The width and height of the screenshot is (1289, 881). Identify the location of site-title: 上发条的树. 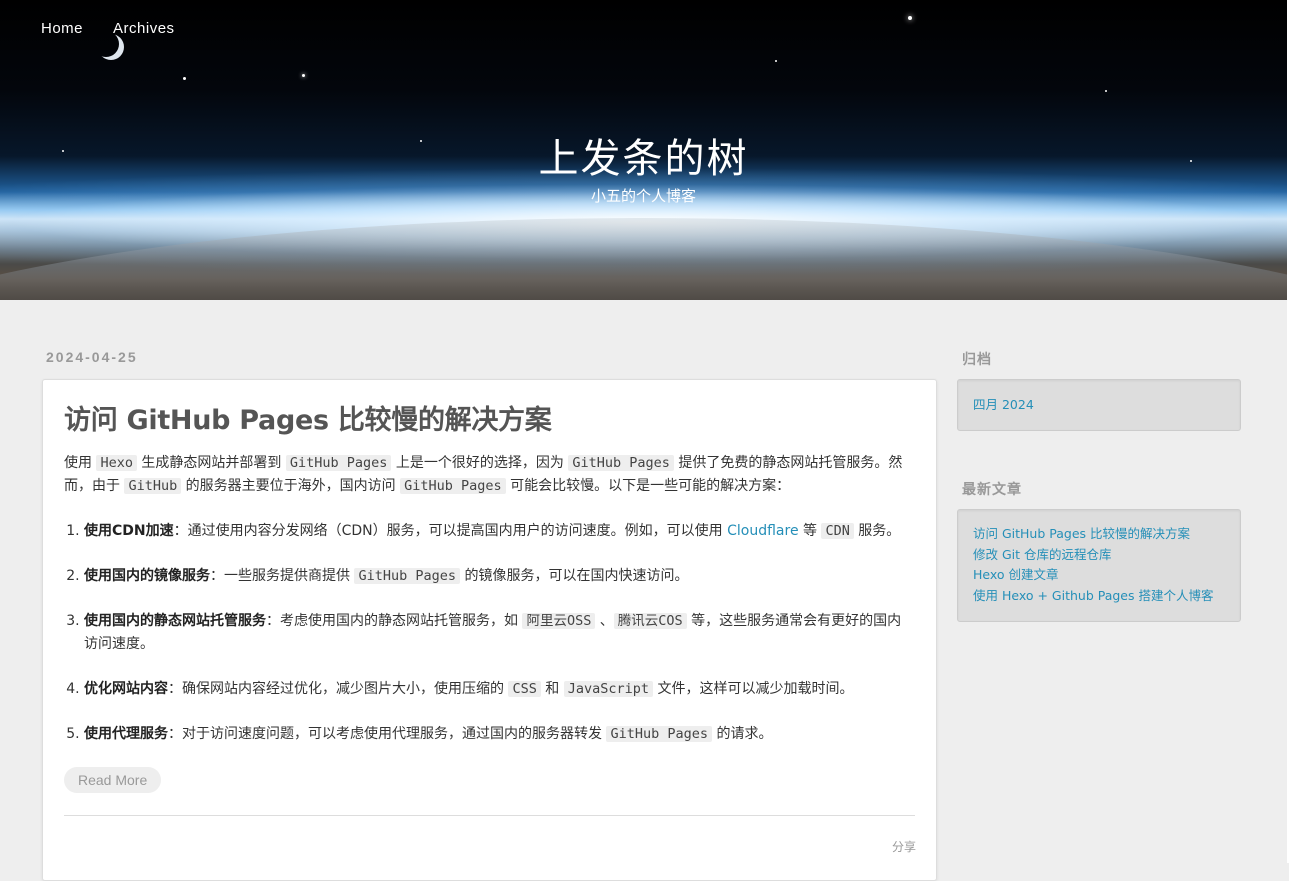
(643, 155).